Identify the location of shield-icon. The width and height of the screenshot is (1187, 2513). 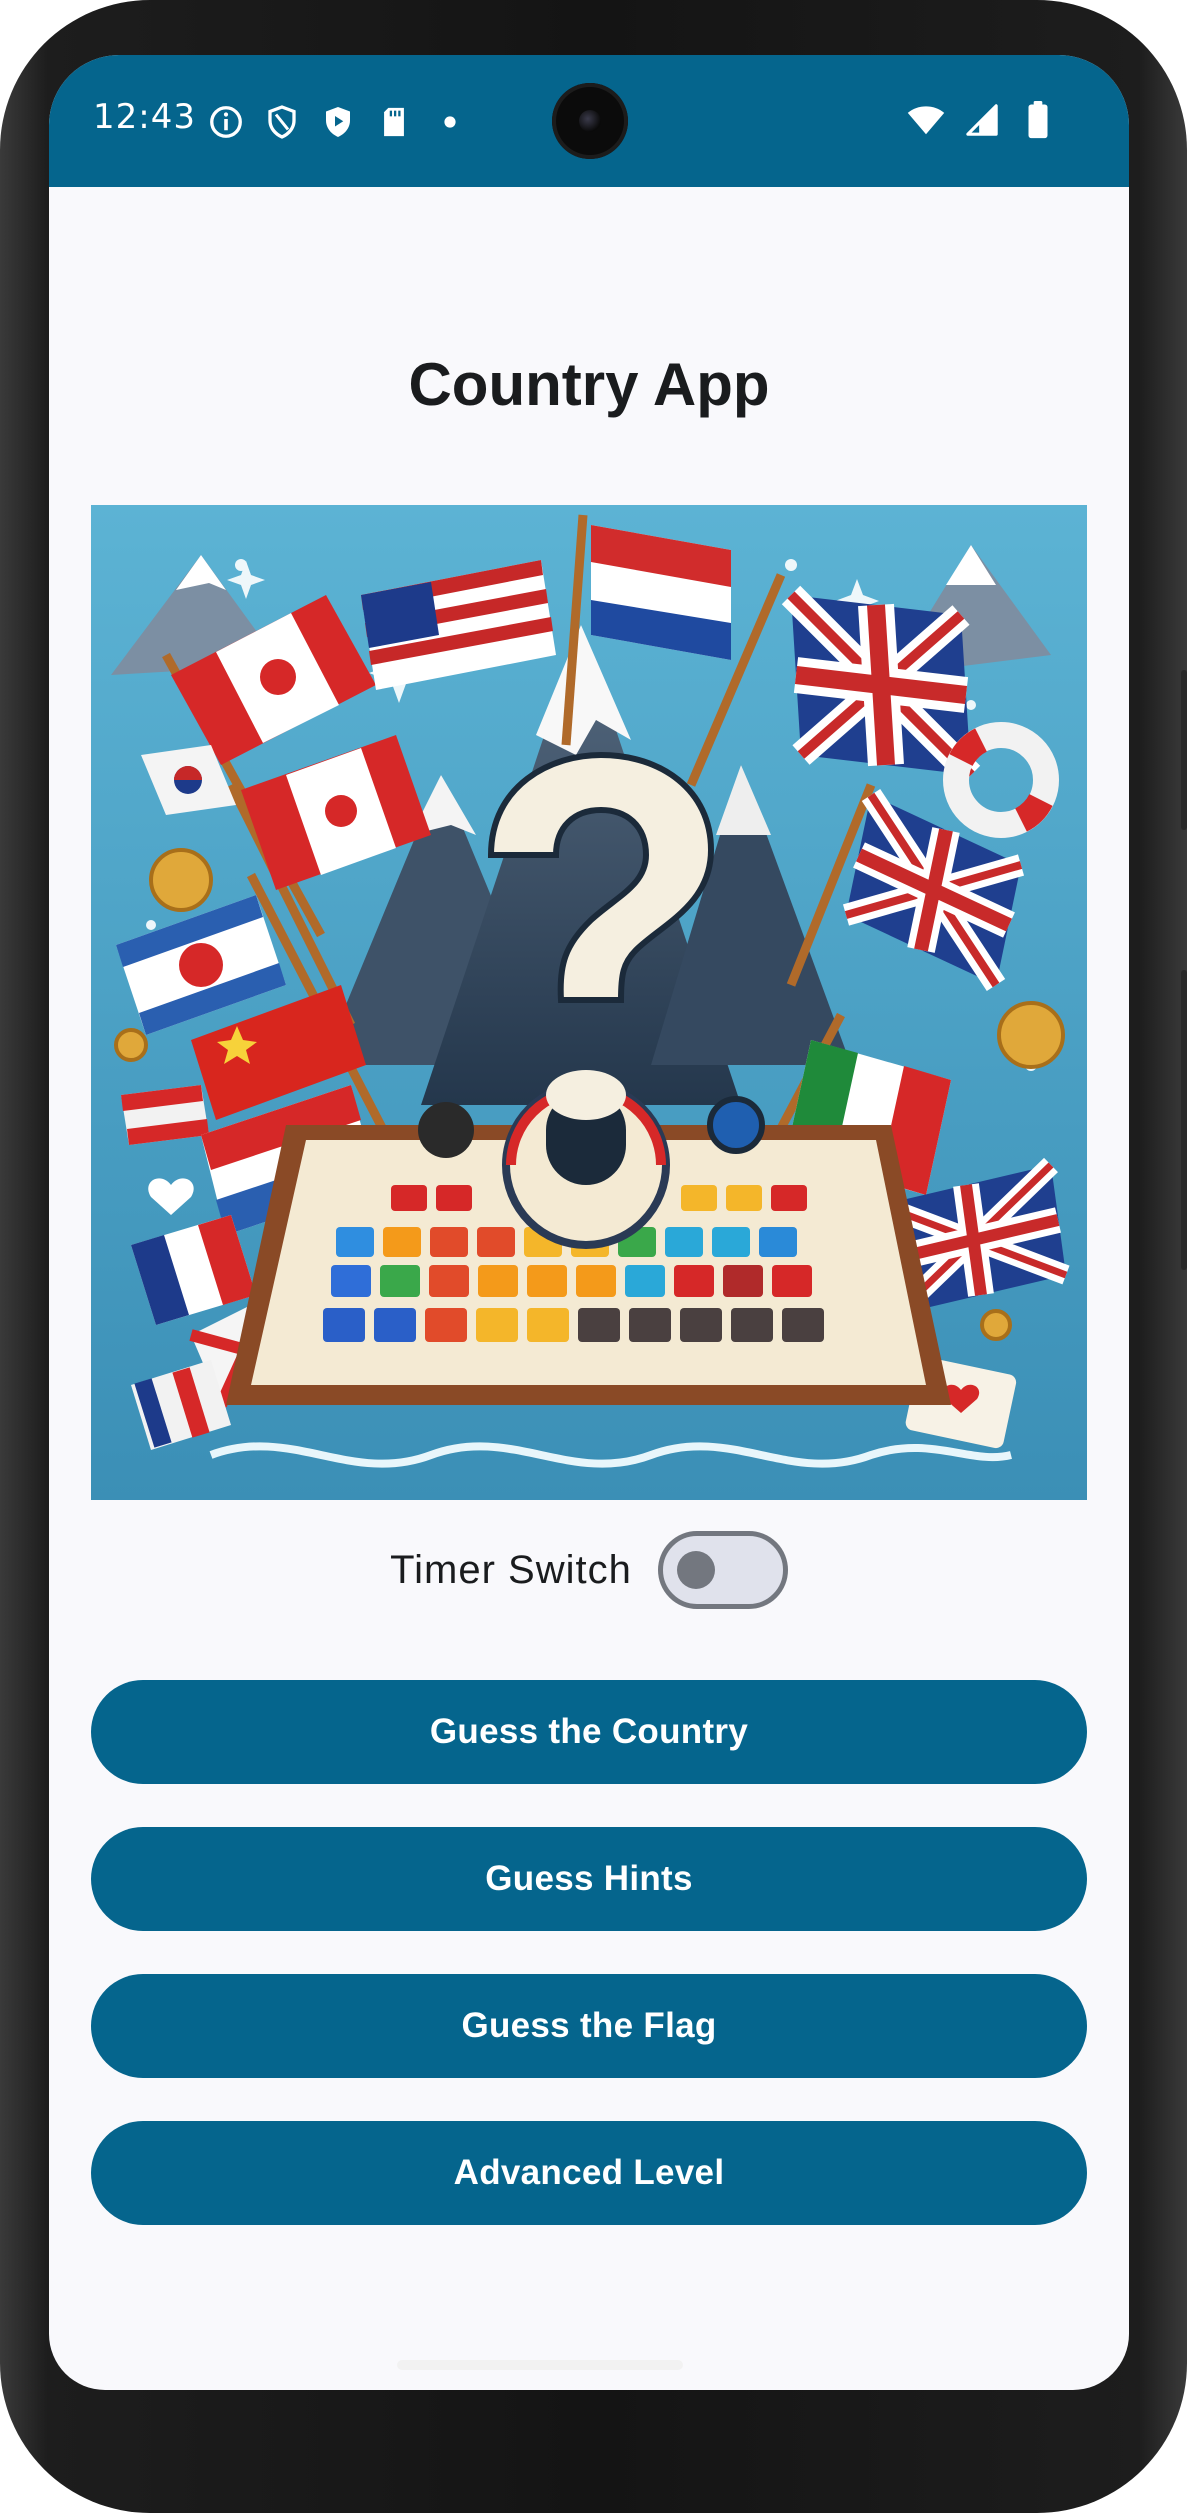
(282, 122).